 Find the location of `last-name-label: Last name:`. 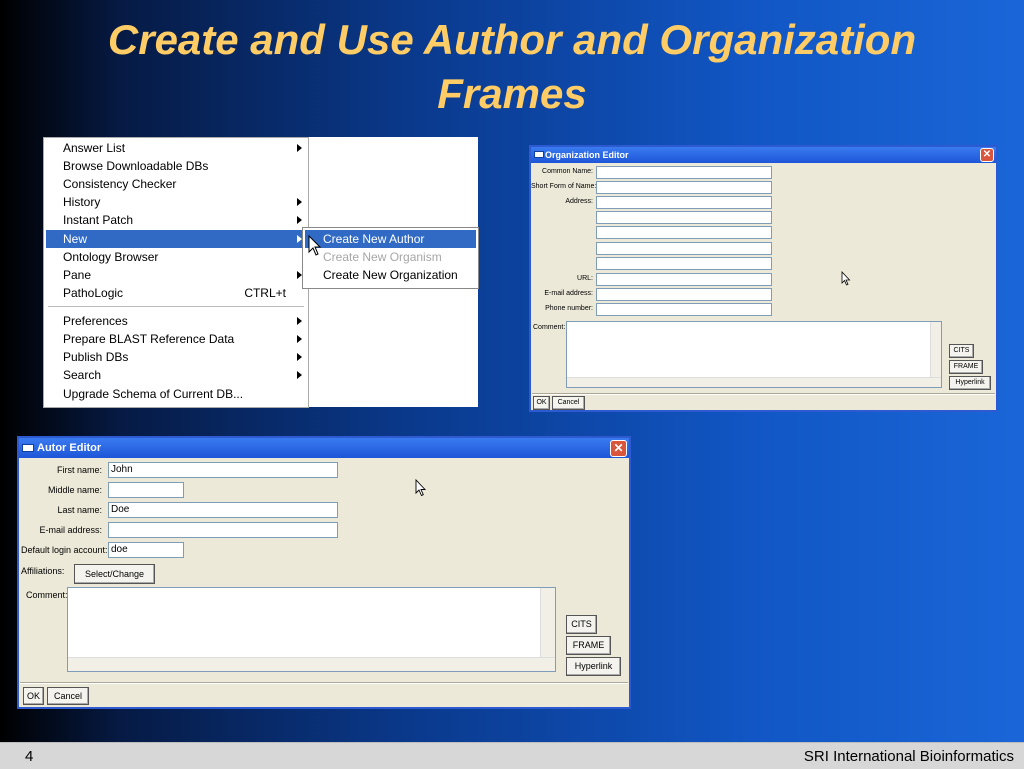

last-name-label: Last name: is located at coordinates (79, 510).